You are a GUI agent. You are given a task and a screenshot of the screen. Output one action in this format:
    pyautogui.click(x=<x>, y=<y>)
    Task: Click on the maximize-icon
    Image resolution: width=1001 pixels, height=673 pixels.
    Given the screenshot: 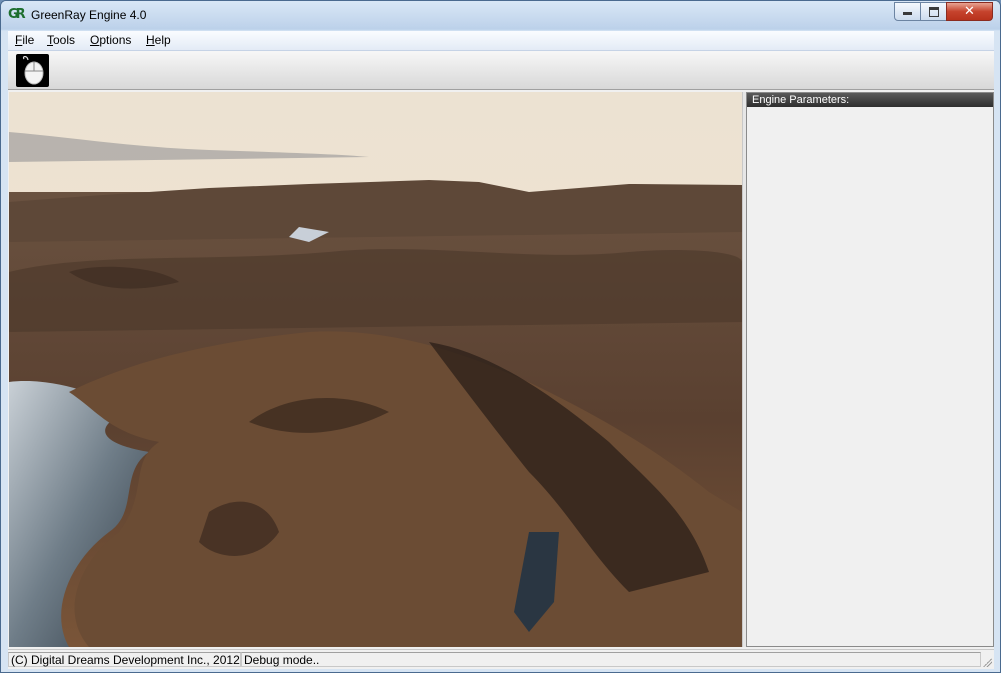 What is the action you would take?
    pyautogui.click(x=933, y=11)
    